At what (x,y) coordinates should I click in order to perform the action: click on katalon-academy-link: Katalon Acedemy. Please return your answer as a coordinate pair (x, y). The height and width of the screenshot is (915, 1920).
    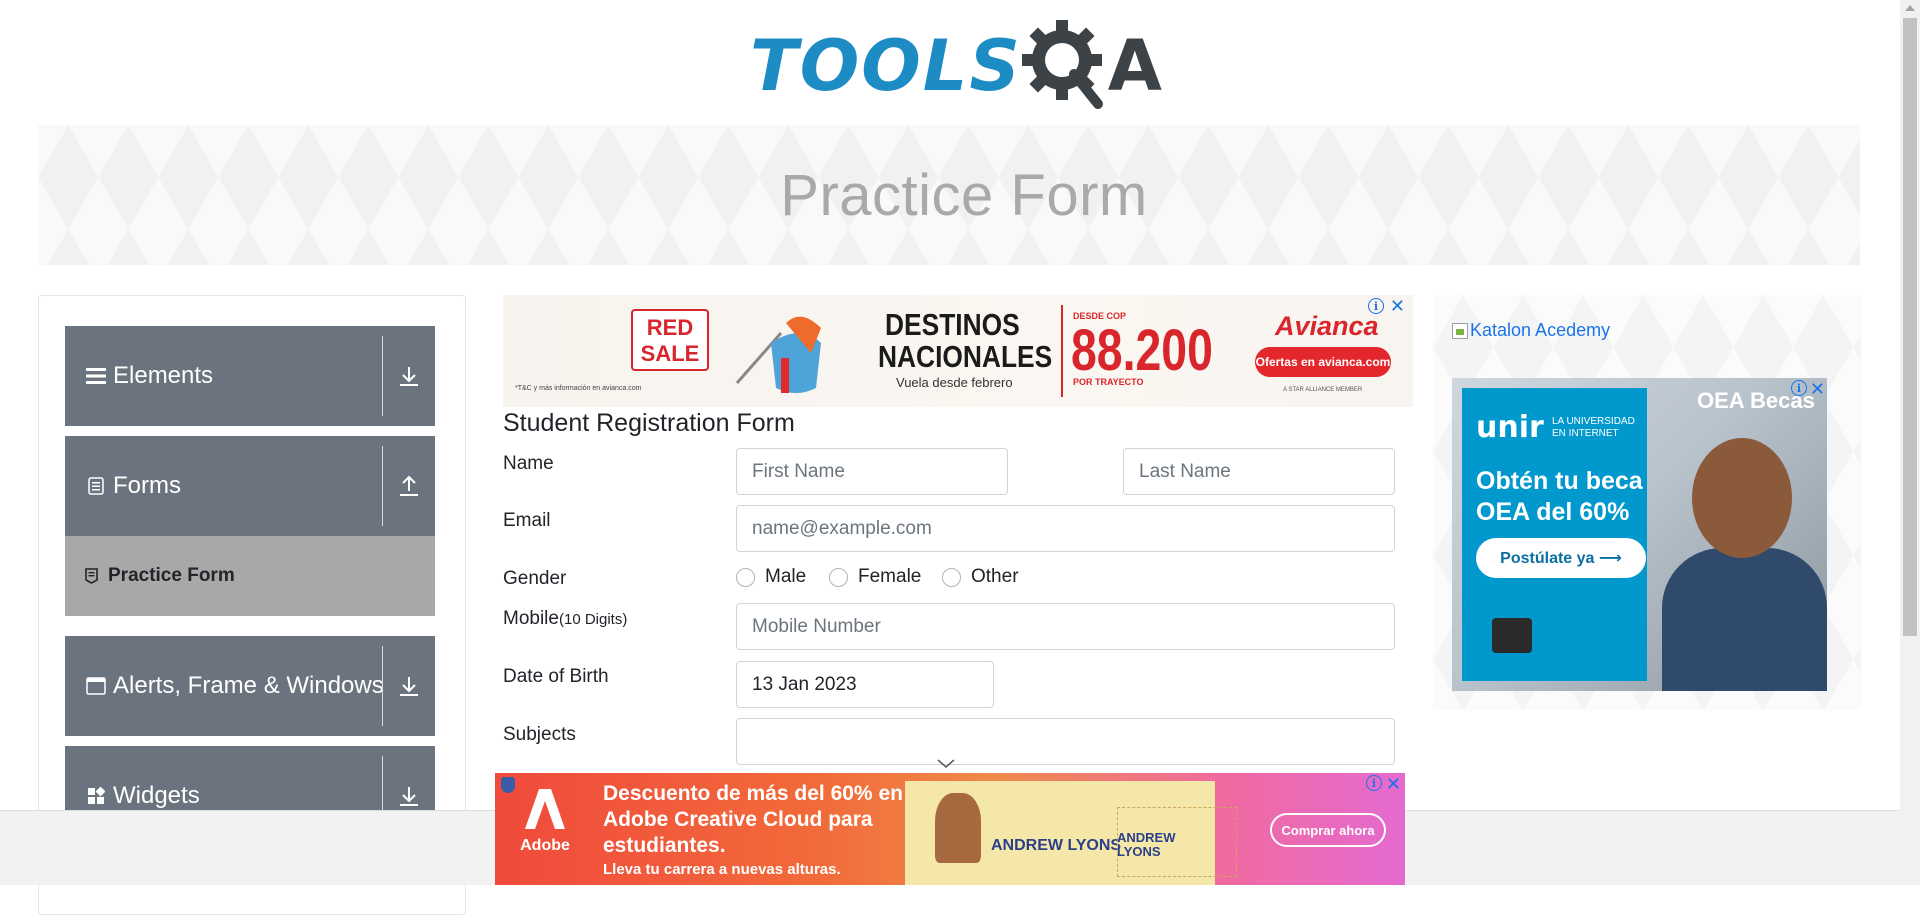
    Looking at the image, I should click on (1531, 330).